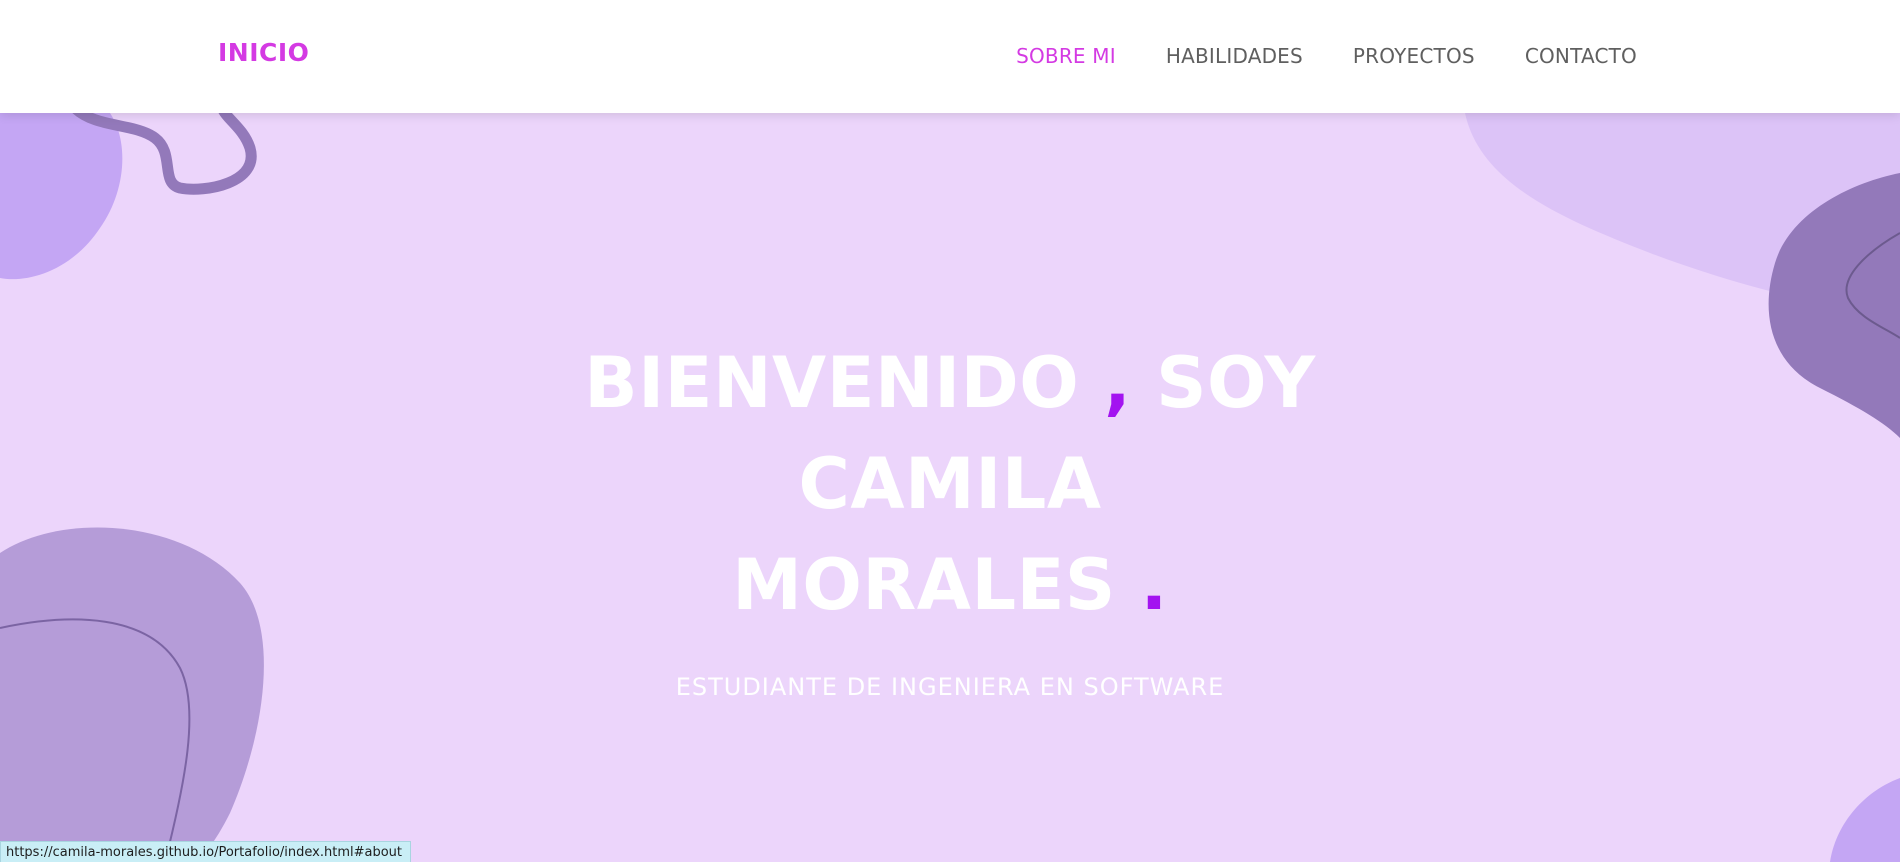 The image size is (1900, 862). What do you see at coordinates (1326, 56) in the screenshot?
I see `nav-links: SOBRE MI HABILIDADES PROYECTOS CONTACTO` at bounding box center [1326, 56].